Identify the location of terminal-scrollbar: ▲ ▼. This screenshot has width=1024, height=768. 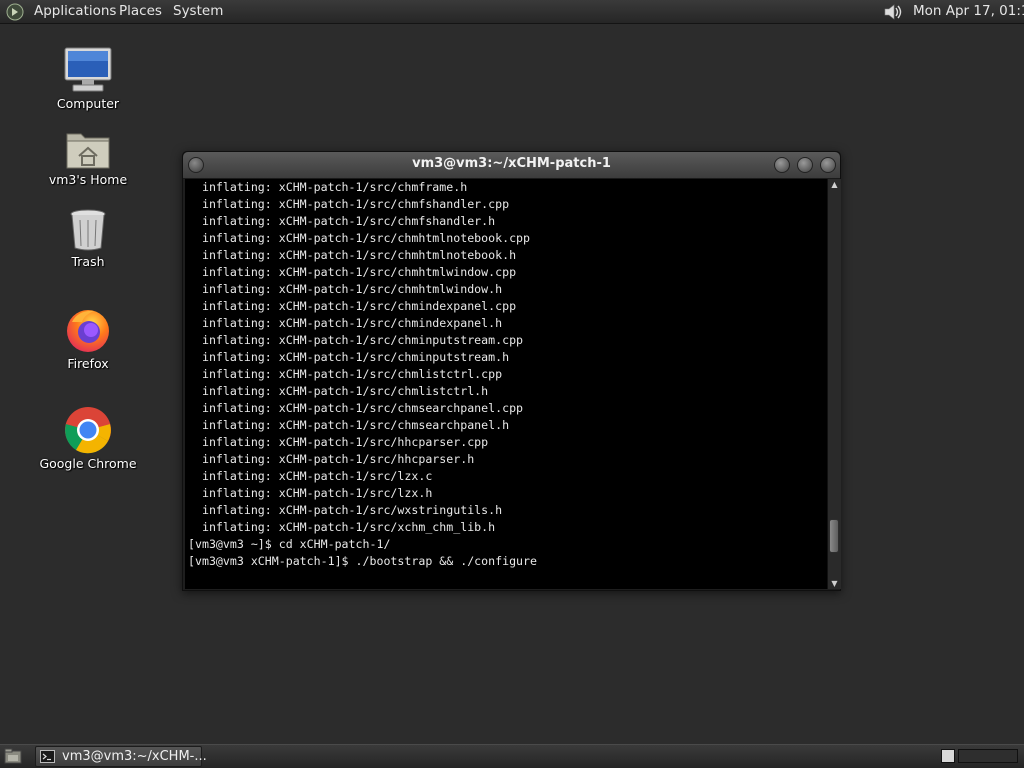
(834, 384).